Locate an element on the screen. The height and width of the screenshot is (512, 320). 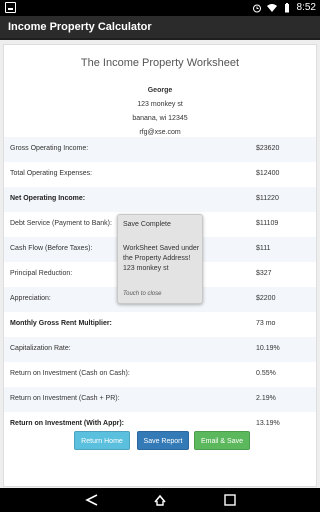
recent-apps-icon is located at coordinates (230, 500).